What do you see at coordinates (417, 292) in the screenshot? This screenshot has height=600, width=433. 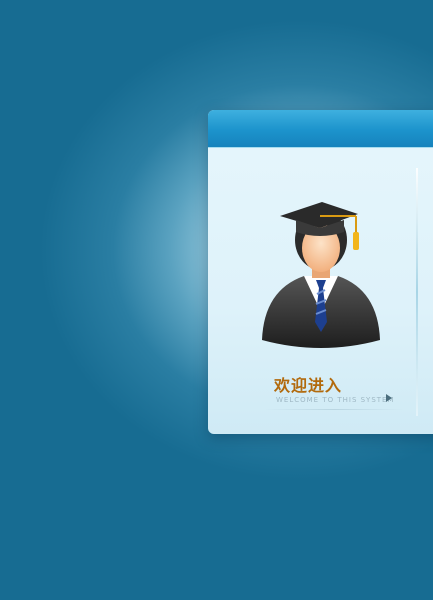 I see `vertical-divider` at bounding box center [417, 292].